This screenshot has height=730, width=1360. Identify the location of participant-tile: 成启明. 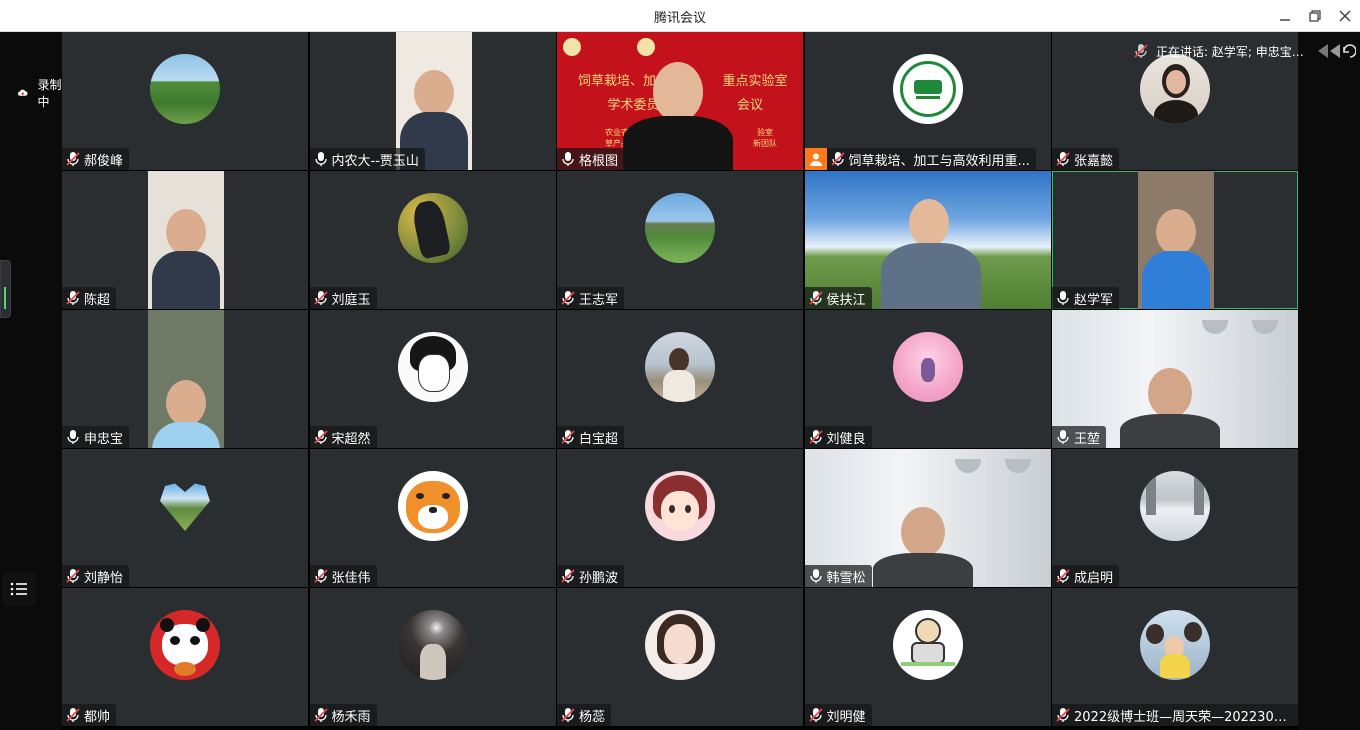
(1175, 518).